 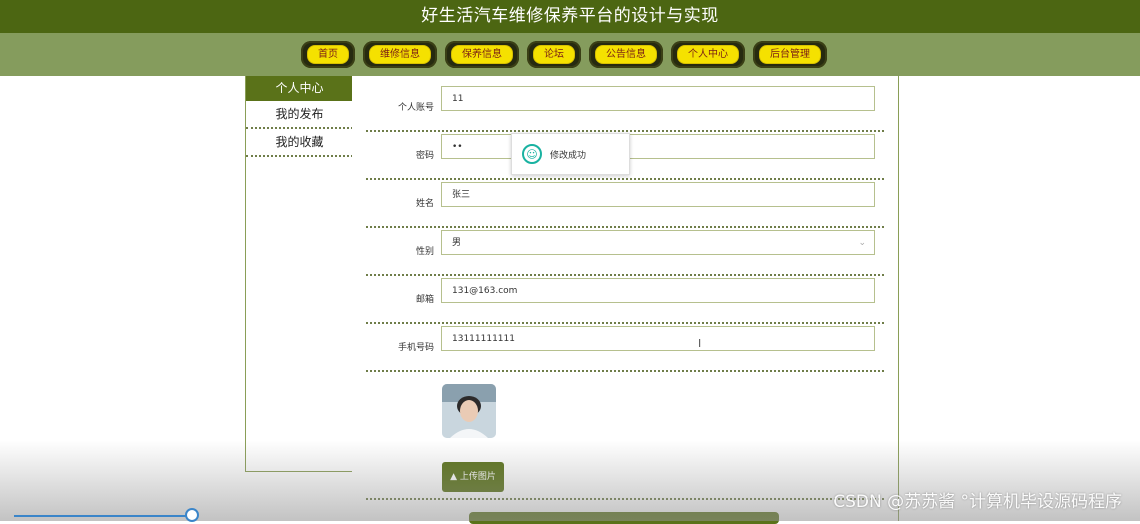 I want to click on upload-image-button: ▲ 上传图片, so click(x=473, y=477).